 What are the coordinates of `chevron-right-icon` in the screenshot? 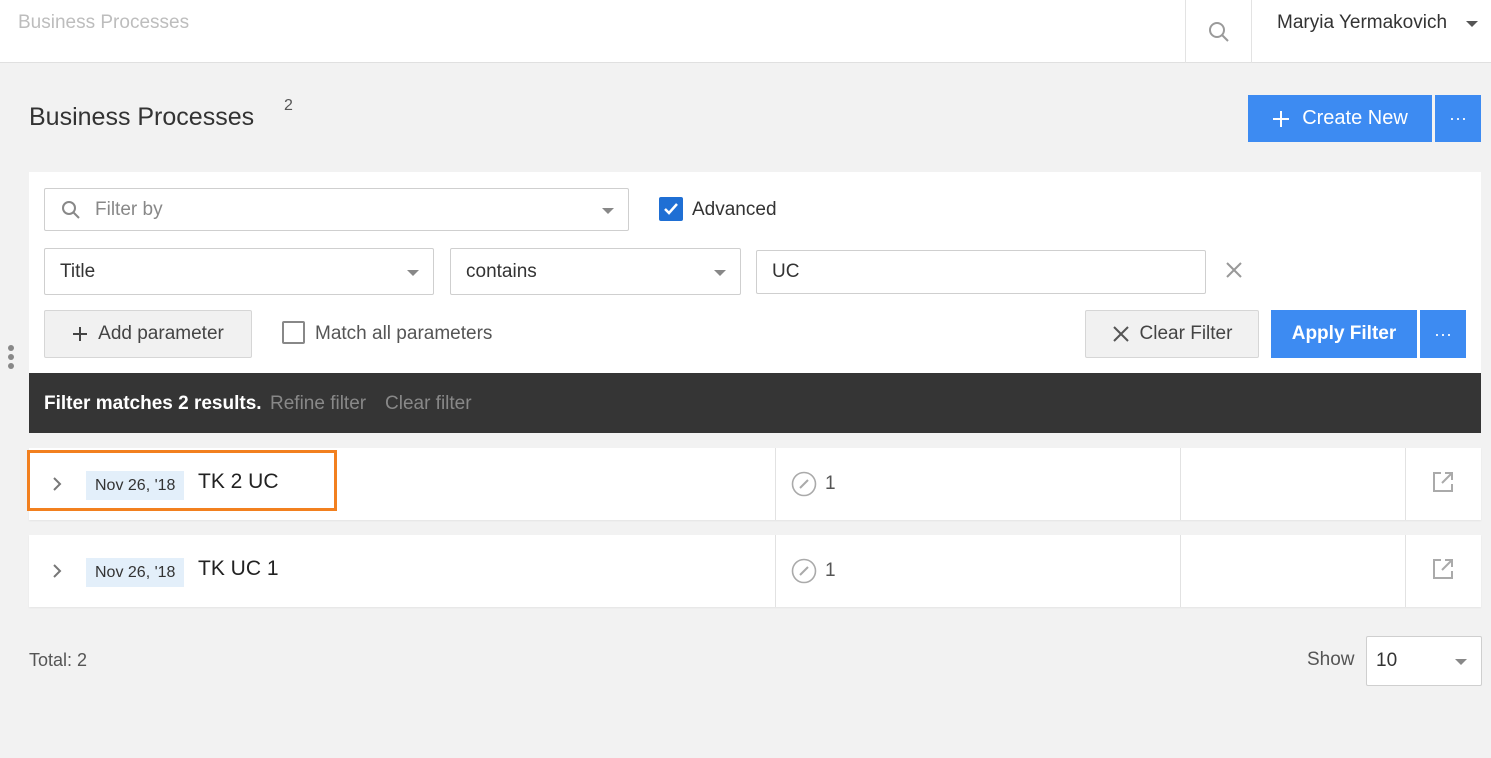 It's located at (57, 571).